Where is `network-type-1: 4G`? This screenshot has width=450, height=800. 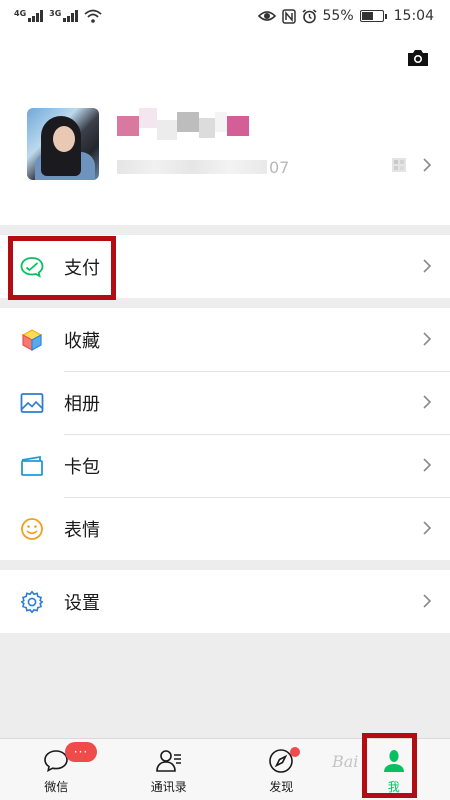 network-type-1: 4G is located at coordinates (20, 13).